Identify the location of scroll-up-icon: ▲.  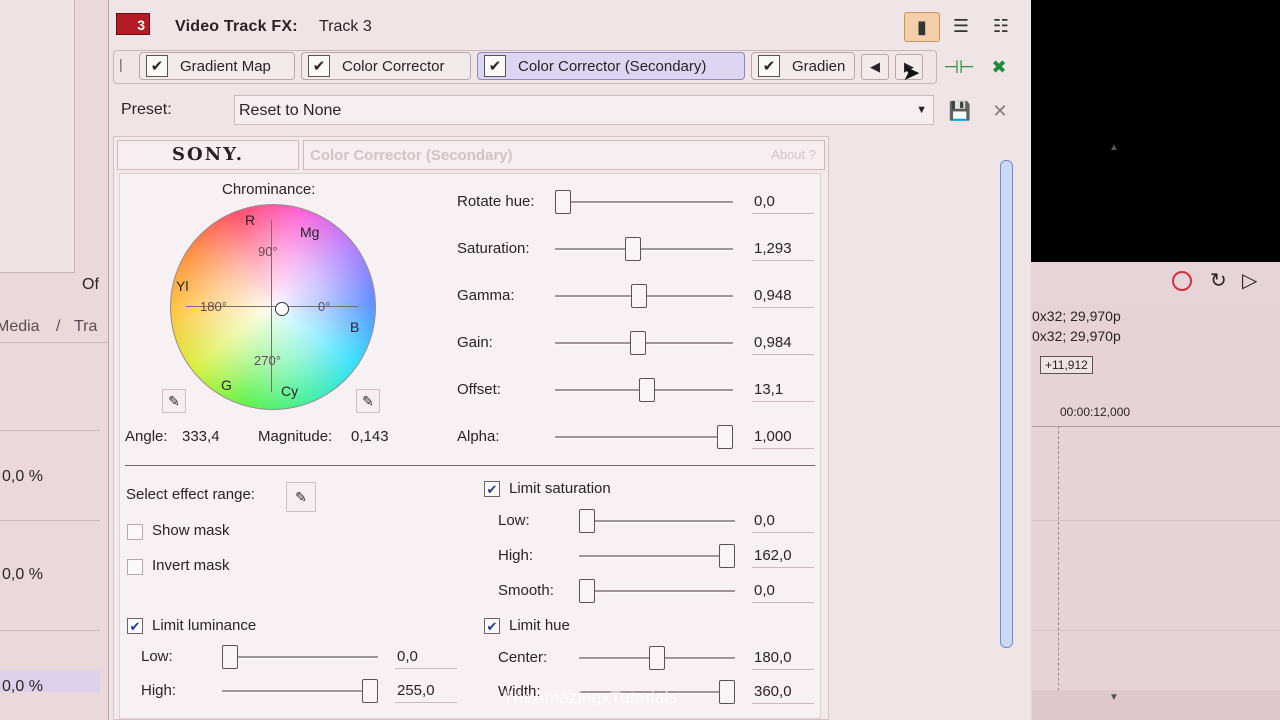
(1114, 147).